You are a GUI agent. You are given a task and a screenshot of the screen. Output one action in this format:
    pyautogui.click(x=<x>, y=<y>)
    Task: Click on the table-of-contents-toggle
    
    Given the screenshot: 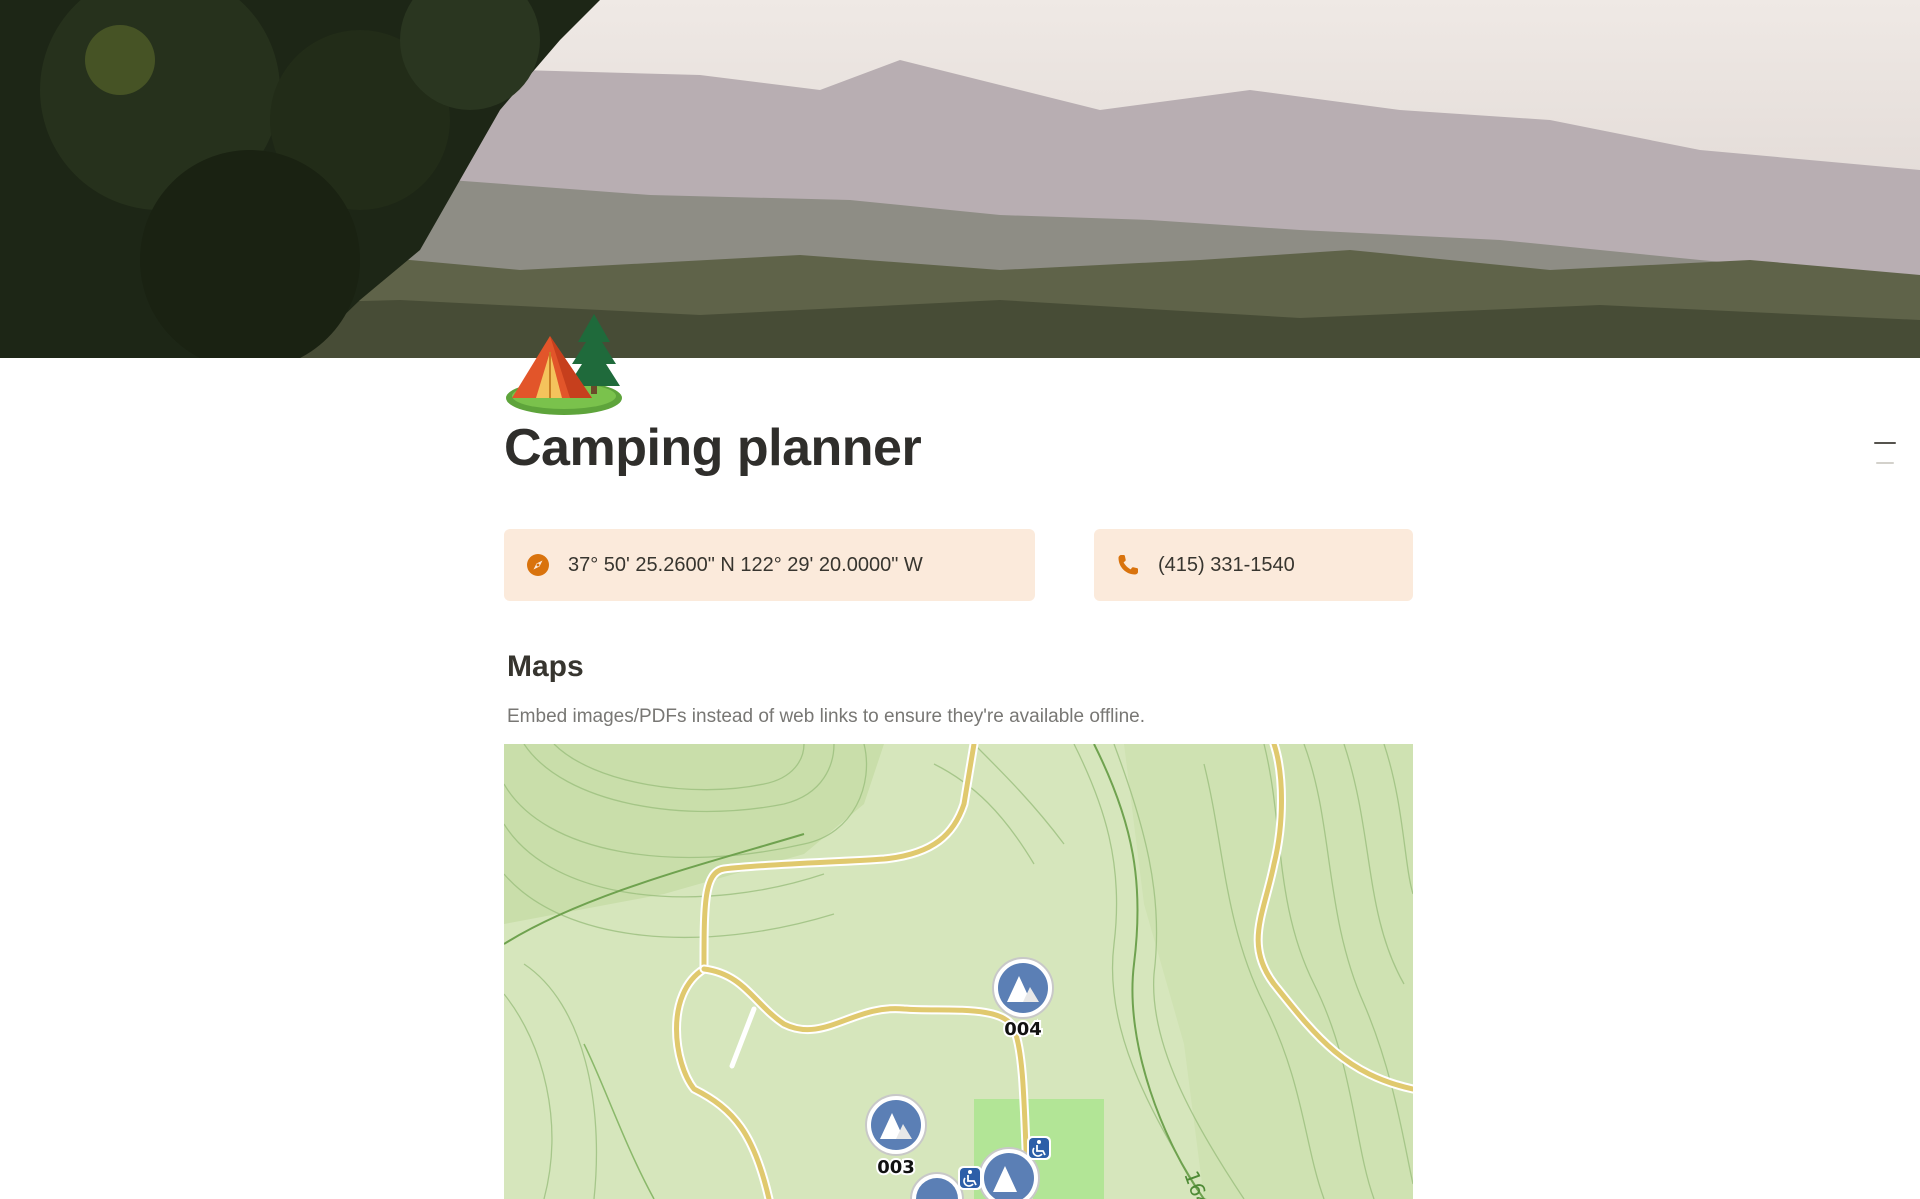 What is the action you would take?
    pyautogui.click(x=1885, y=454)
    